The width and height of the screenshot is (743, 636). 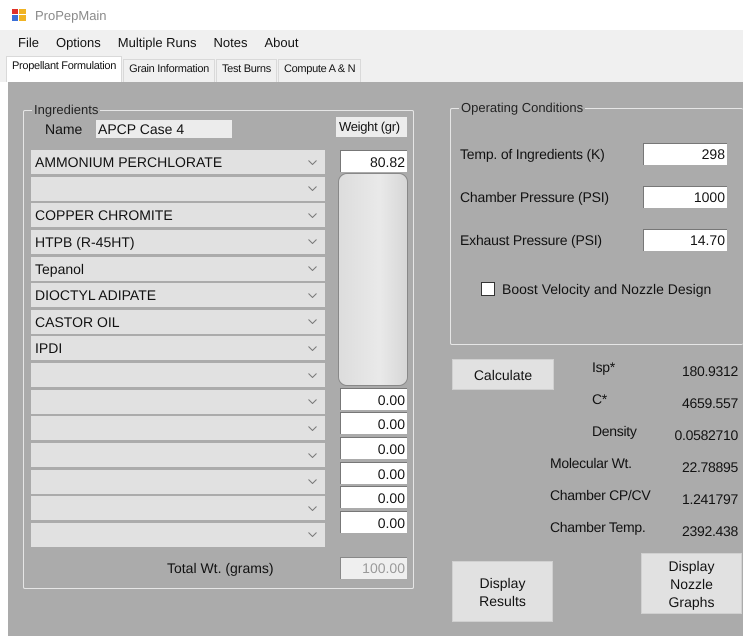 I want to click on checkbox, so click(x=488, y=289).